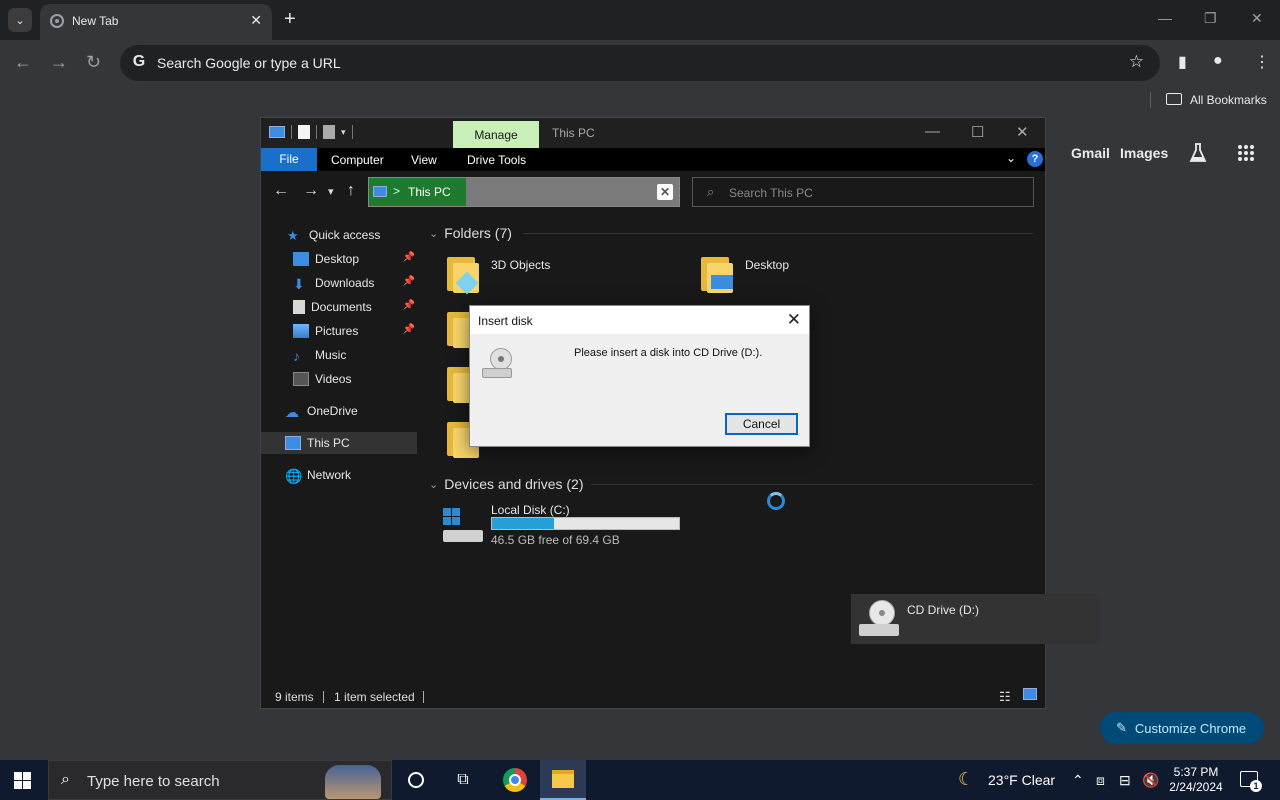  I want to click on all-bookmarks-link: All Bookmarks, so click(1228, 100).